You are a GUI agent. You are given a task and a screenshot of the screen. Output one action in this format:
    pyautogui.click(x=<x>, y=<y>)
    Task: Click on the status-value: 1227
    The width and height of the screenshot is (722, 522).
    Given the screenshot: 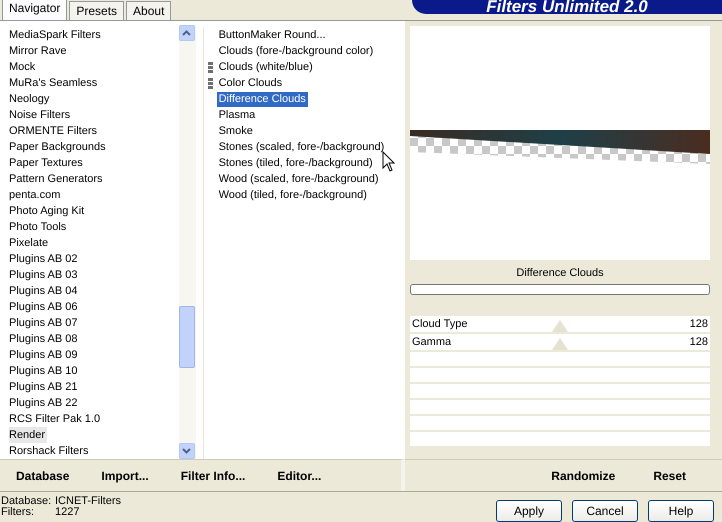 What is the action you would take?
    pyautogui.click(x=67, y=512)
    